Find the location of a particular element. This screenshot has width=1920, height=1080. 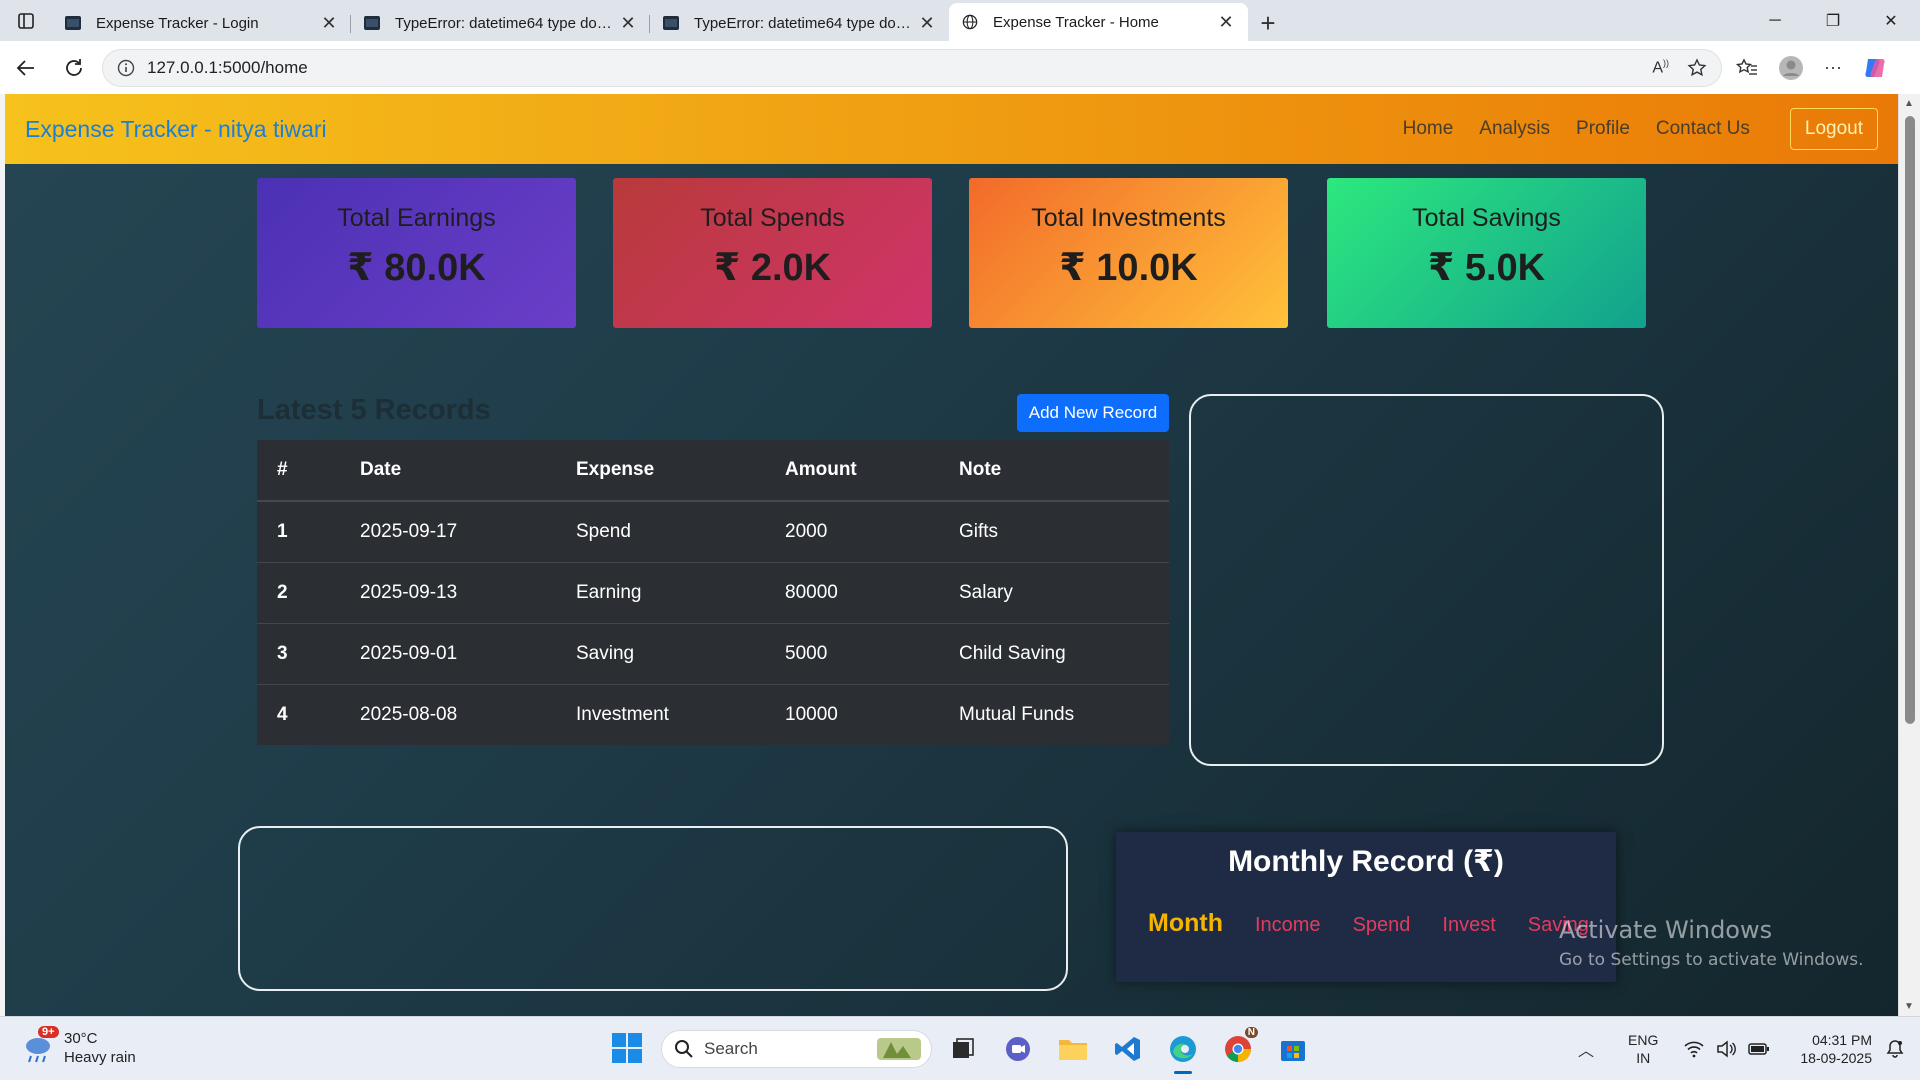

scroll-up-icon: ▲ is located at coordinates (1909, 103).